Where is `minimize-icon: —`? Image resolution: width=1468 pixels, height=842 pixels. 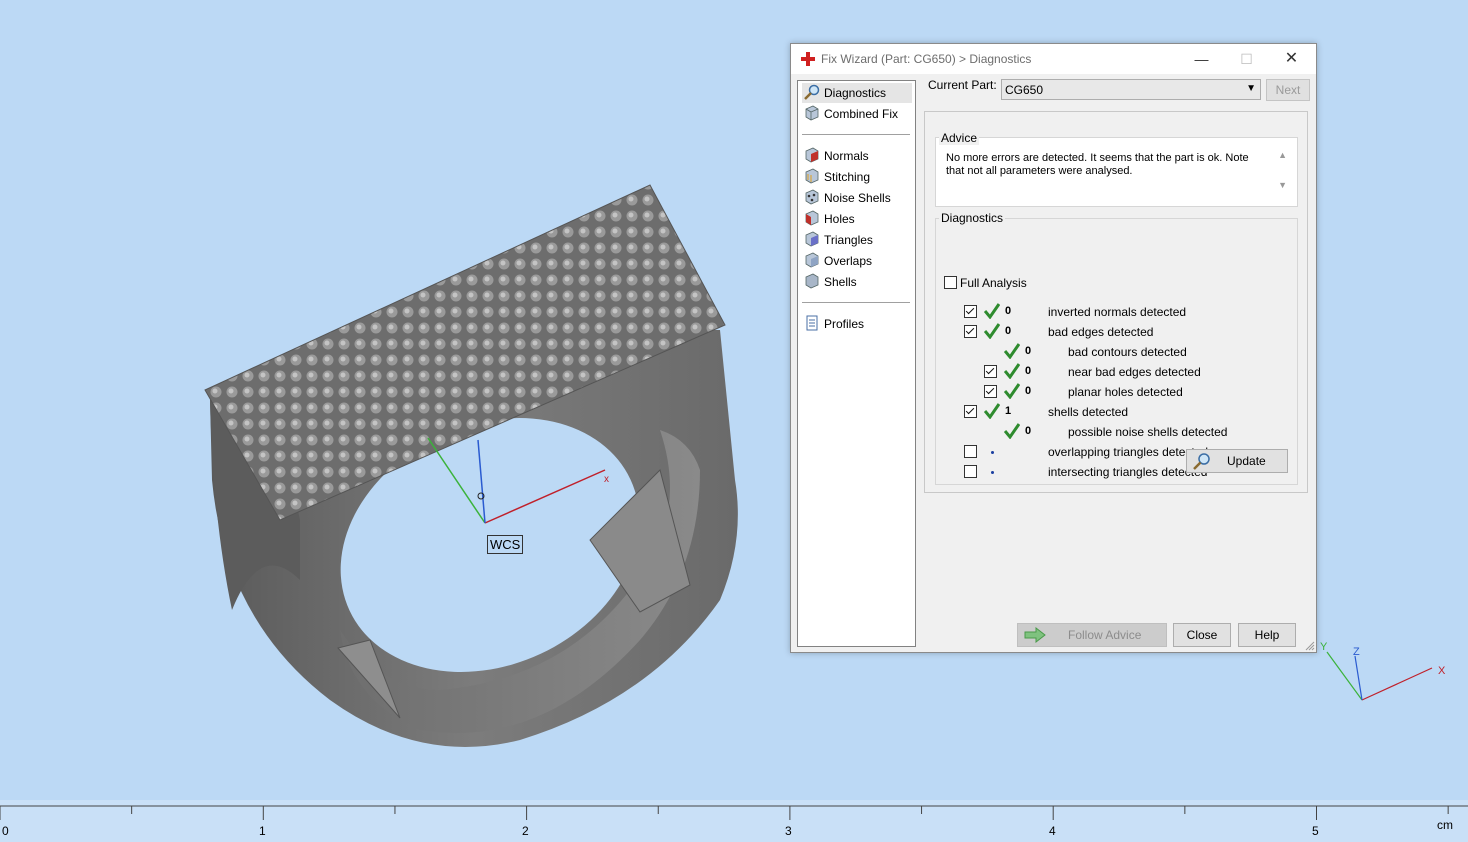 minimize-icon: — is located at coordinates (1201, 59).